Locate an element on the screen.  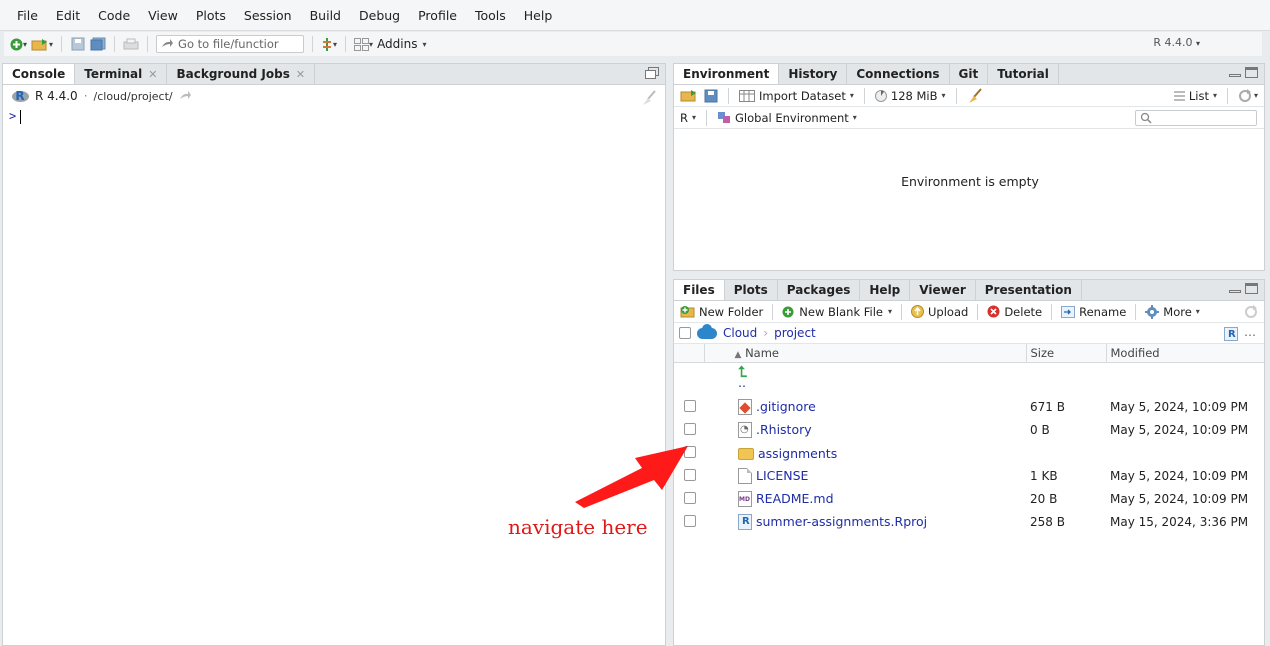
tab-label: Files is located at coordinates (699, 290).